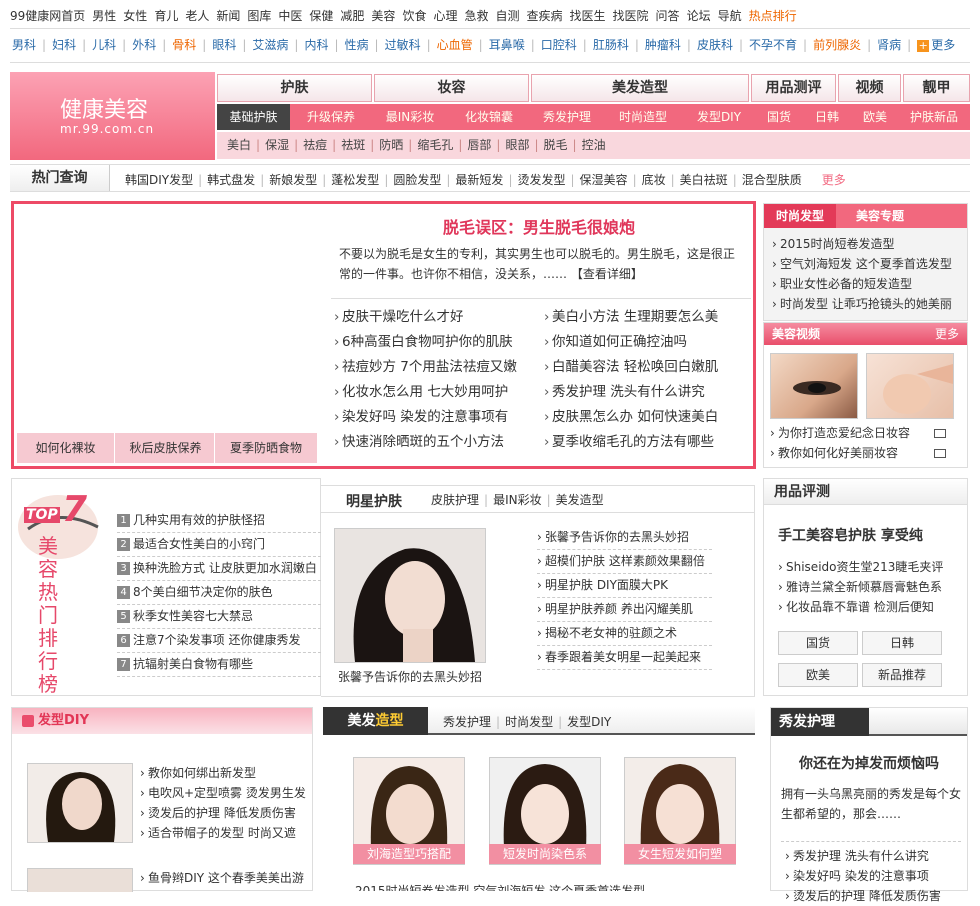 The width and height of the screenshot is (980, 906). Describe the element at coordinates (860, 587) in the screenshot. I see `review-link: 雅诗兰黛全新倾慕唇膏魅色系` at that location.